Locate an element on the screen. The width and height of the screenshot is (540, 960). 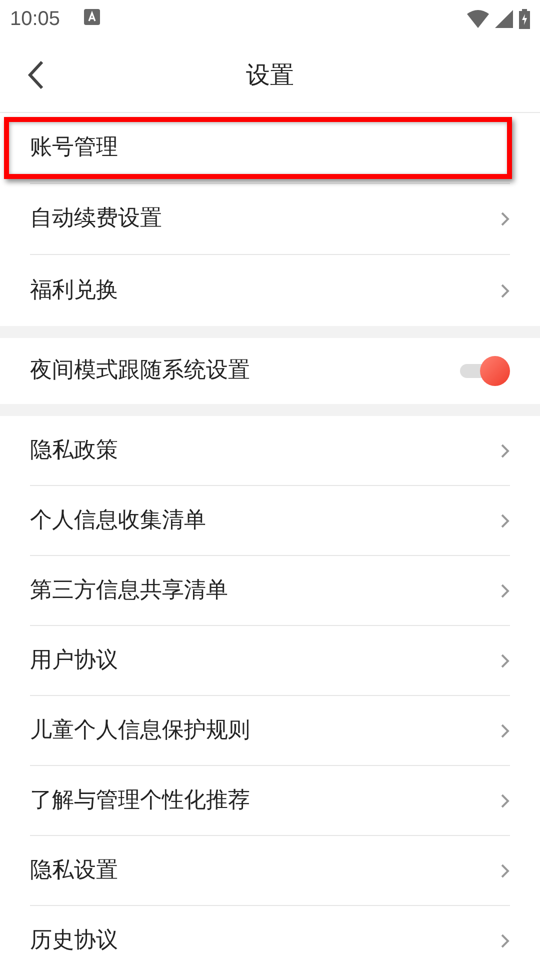
settings-item: 隐私政策 is located at coordinates (74, 451).